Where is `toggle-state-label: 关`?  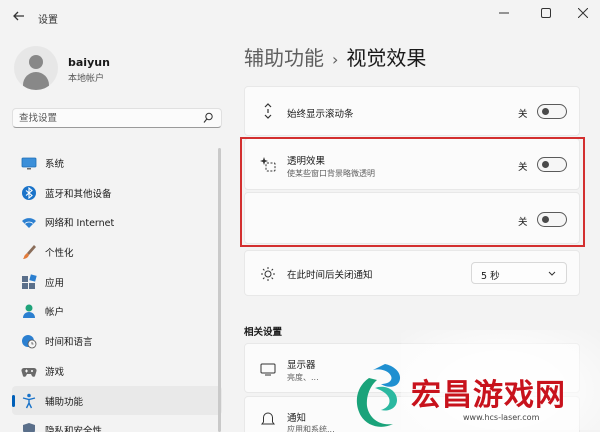
toggle-state-label: 关 is located at coordinates (523, 114).